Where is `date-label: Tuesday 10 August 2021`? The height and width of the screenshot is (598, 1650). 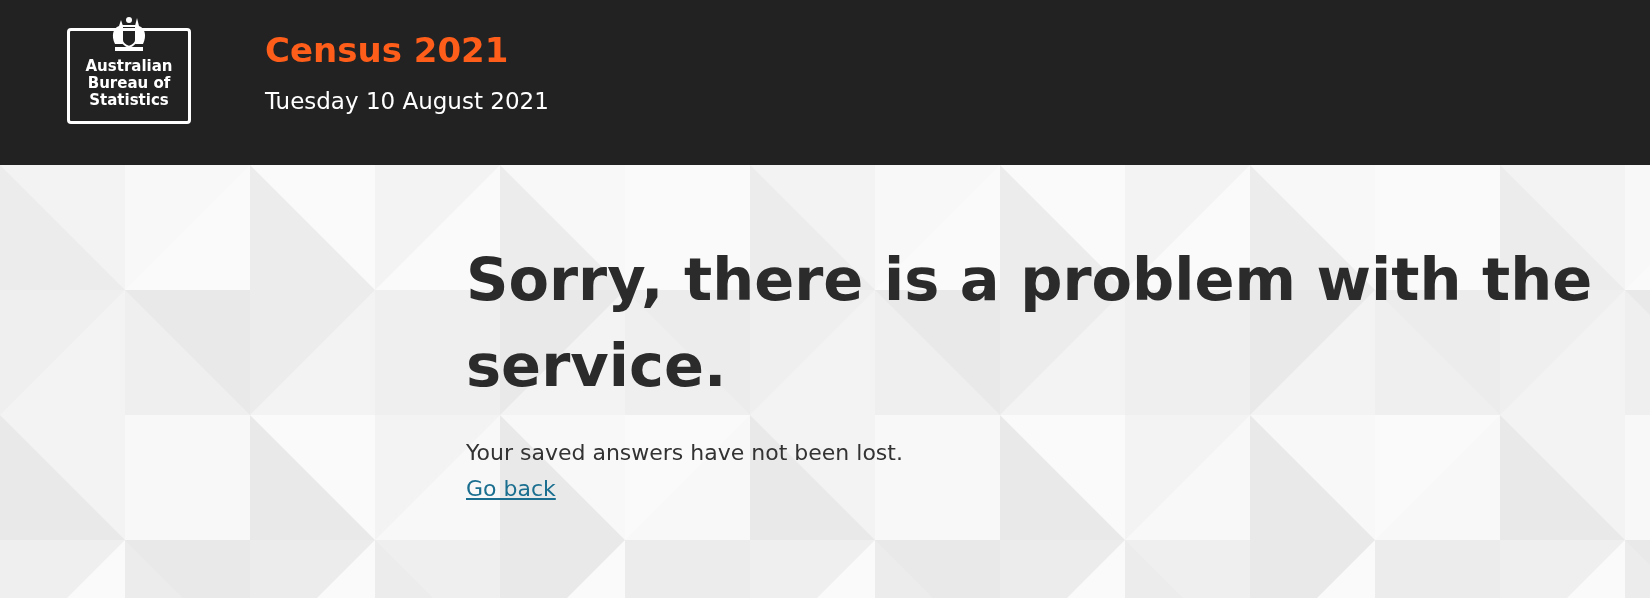 date-label: Tuesday 10 August 2021 is located at coordinates (407, 101).